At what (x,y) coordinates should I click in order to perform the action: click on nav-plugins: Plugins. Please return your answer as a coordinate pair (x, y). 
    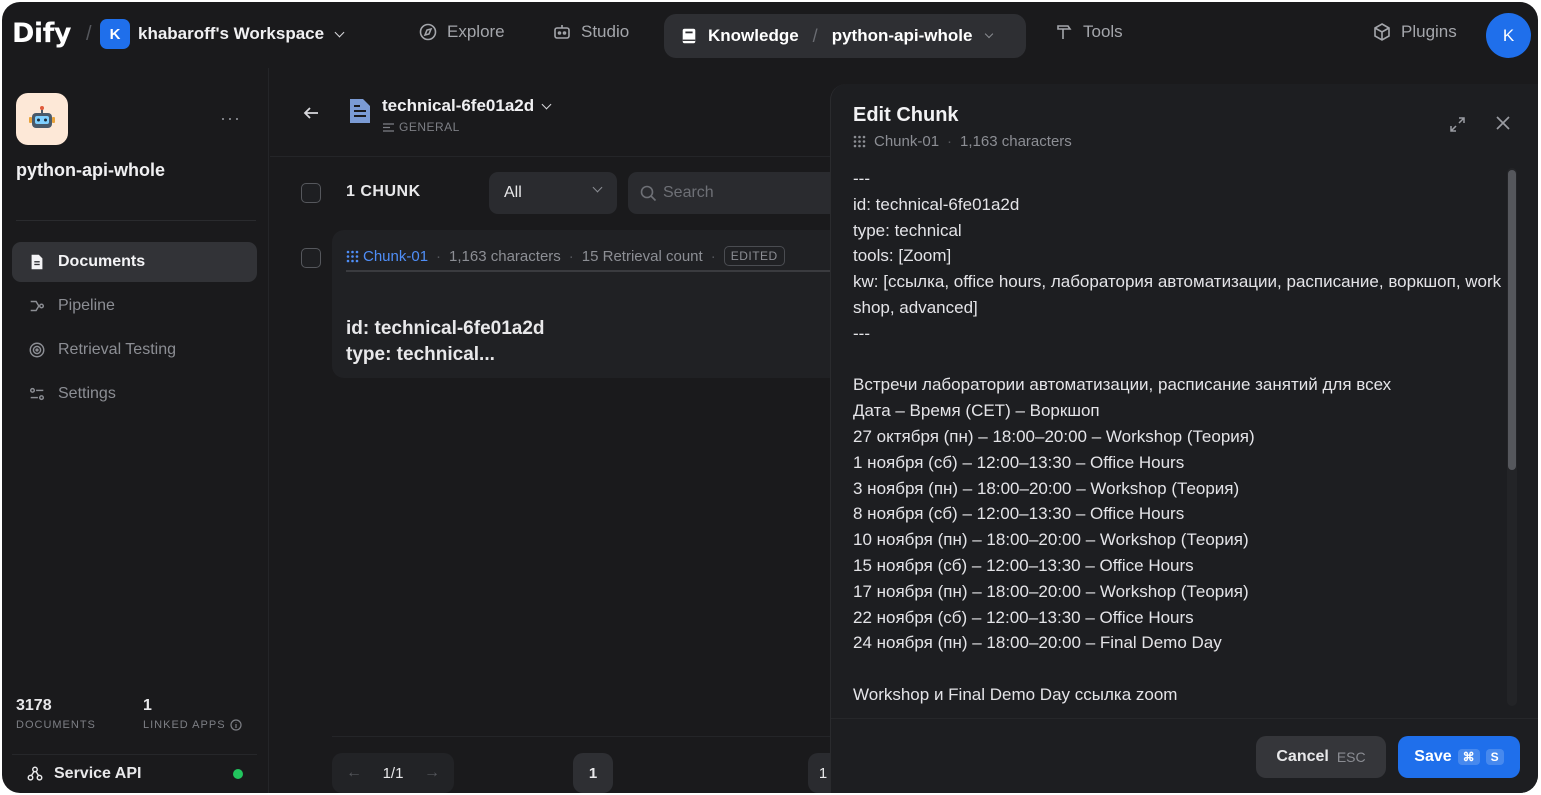
    Looking at the image, I should click on (1414, 32).